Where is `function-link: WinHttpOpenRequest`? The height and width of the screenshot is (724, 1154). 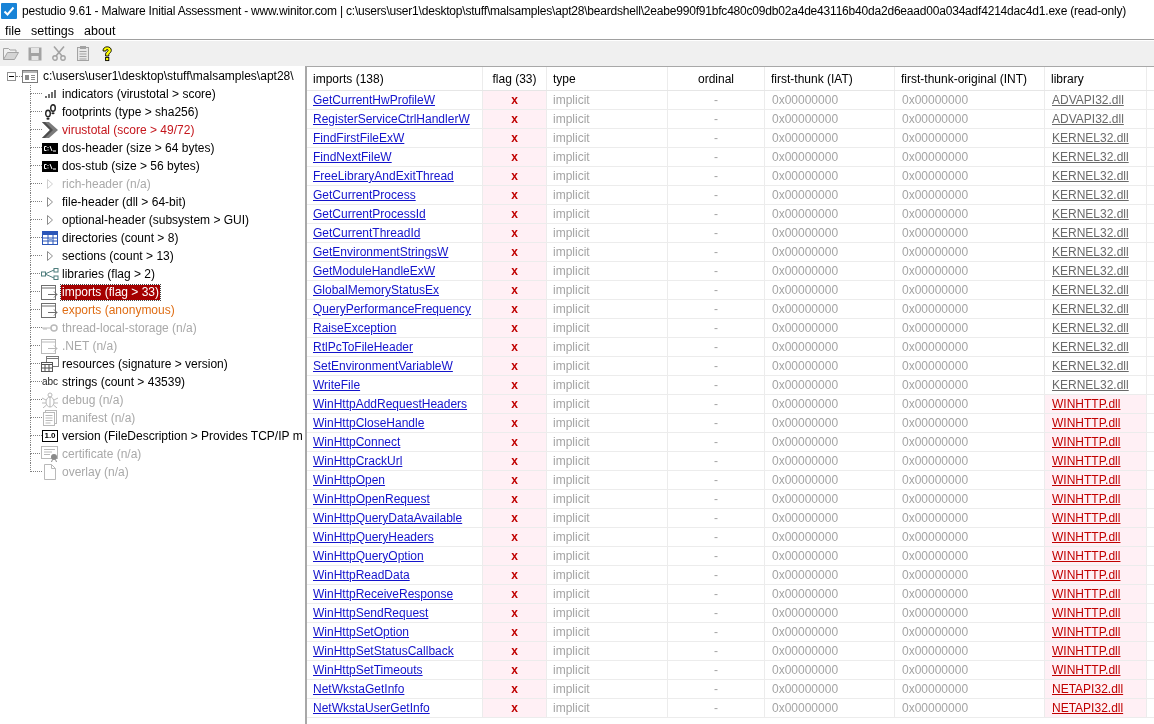
function-link: WinHttpOpenRequest is located at coordinates (371, 499).